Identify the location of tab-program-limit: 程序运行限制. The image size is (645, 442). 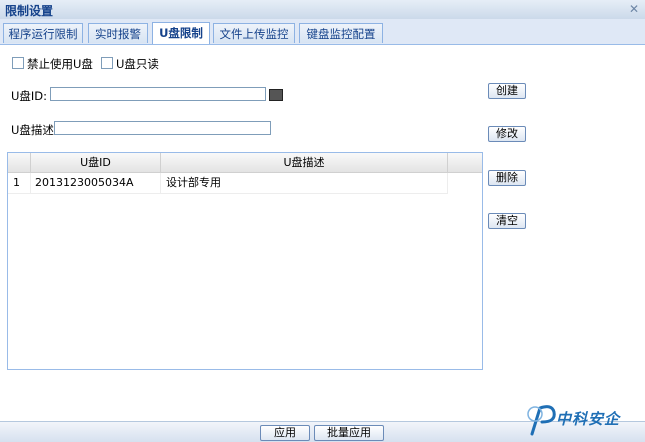
(43, 33).